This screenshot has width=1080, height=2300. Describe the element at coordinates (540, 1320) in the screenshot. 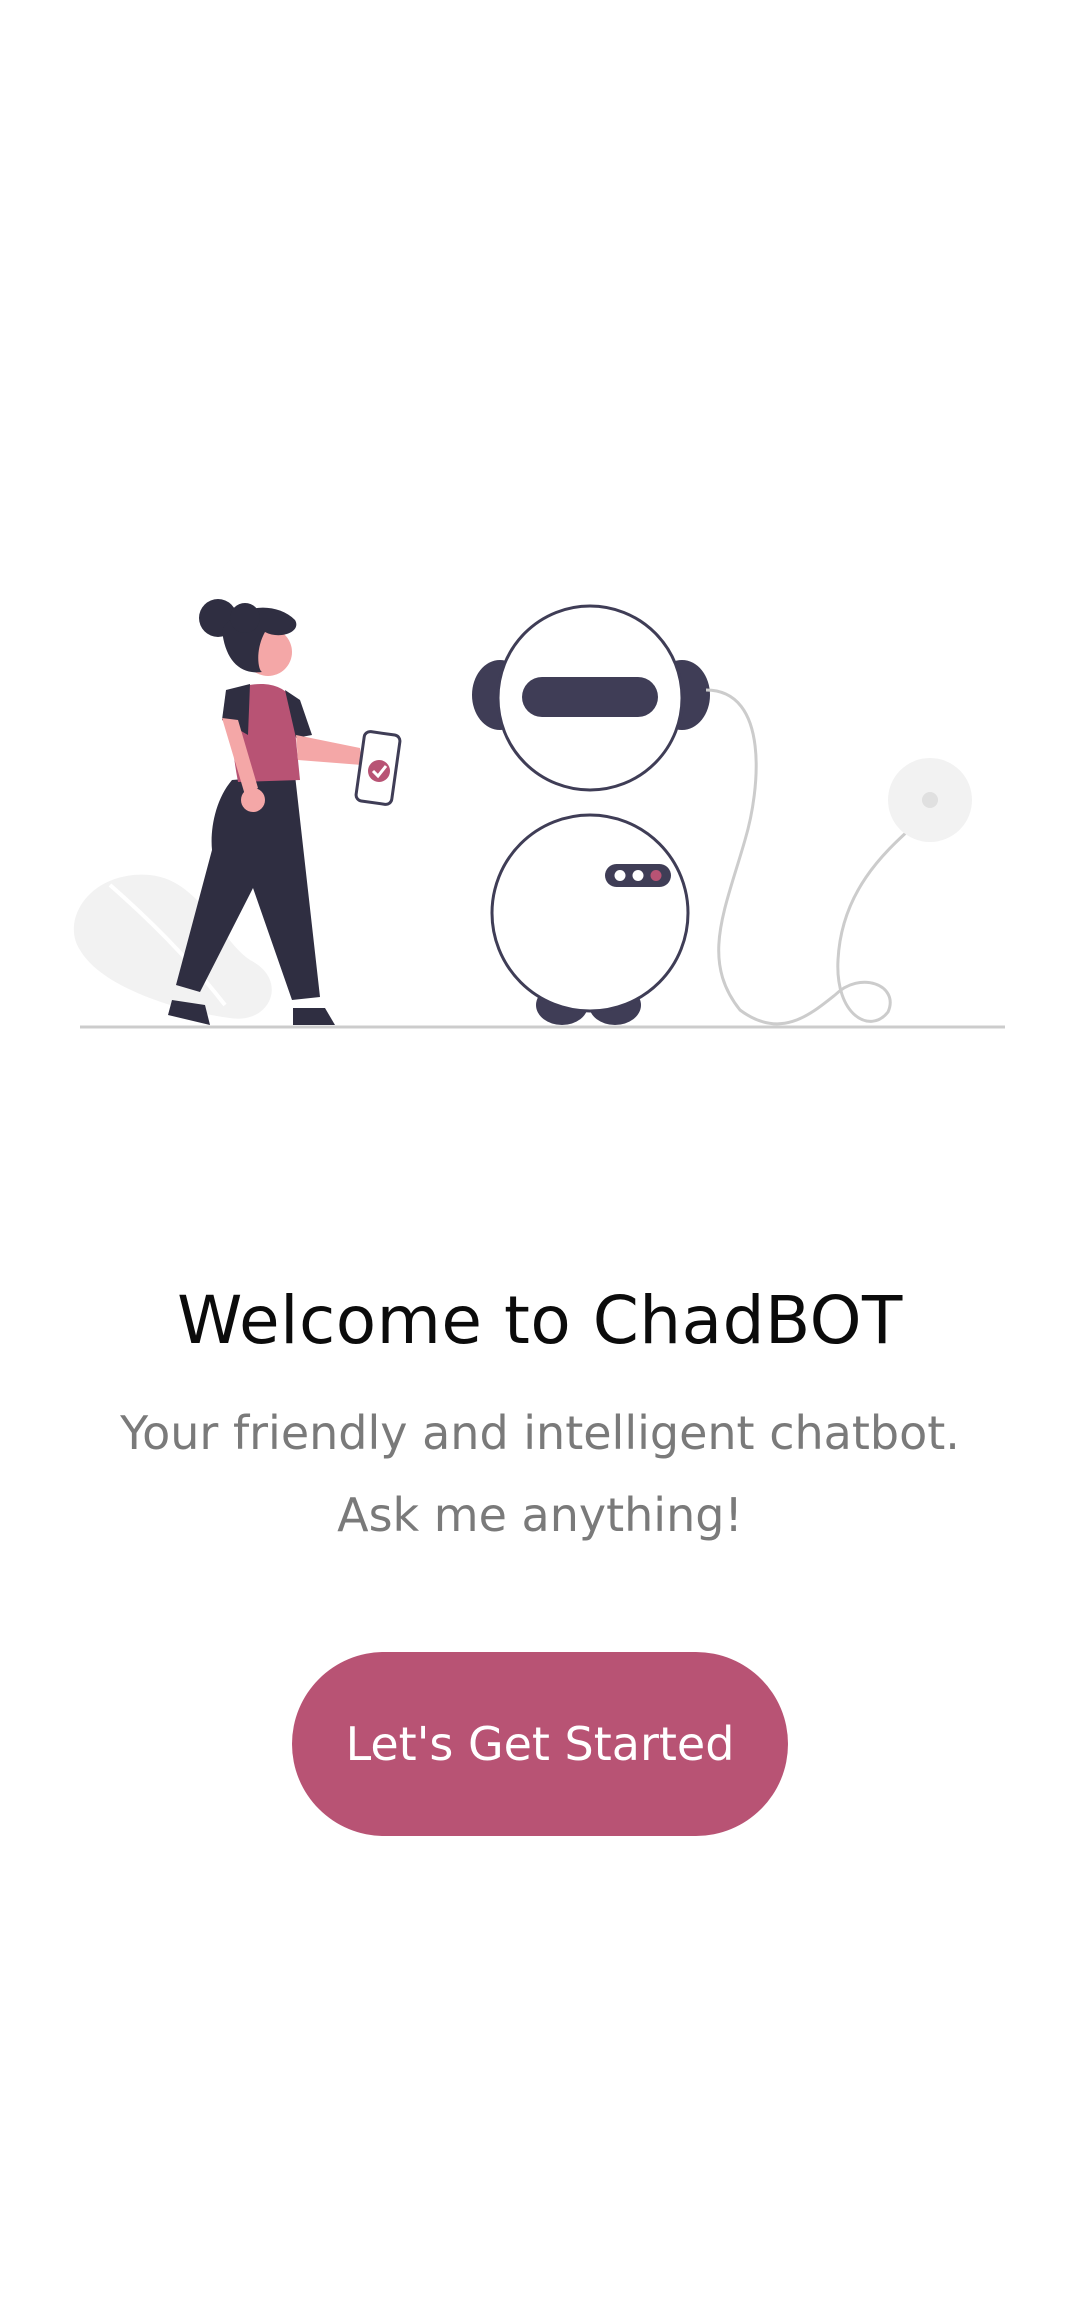

I see `welcome-title: Welcome to ChadBOT` at that location.